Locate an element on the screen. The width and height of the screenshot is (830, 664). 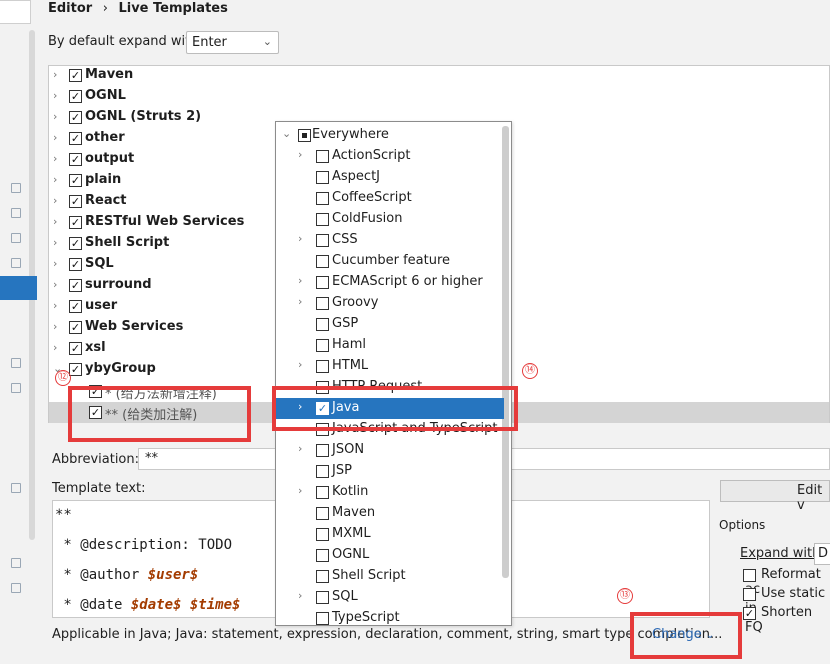
edit-variables-button: Edit v is located at coordinates (775, 496).